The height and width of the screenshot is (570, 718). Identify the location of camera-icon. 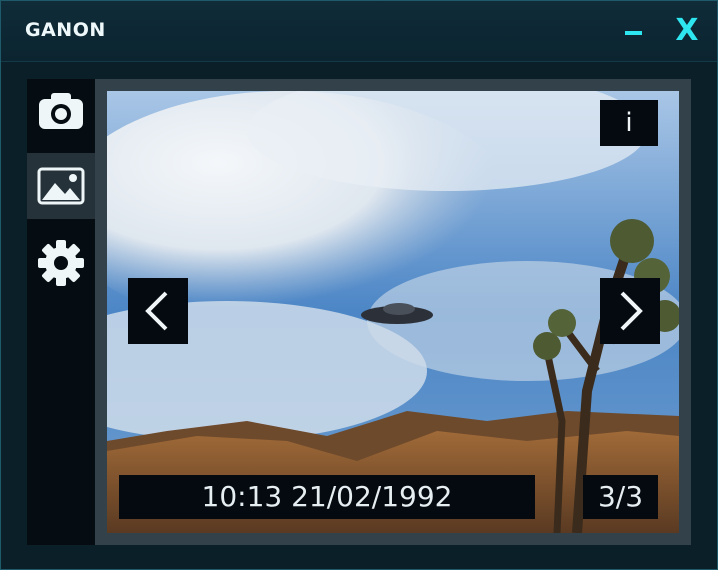
(61, 111).